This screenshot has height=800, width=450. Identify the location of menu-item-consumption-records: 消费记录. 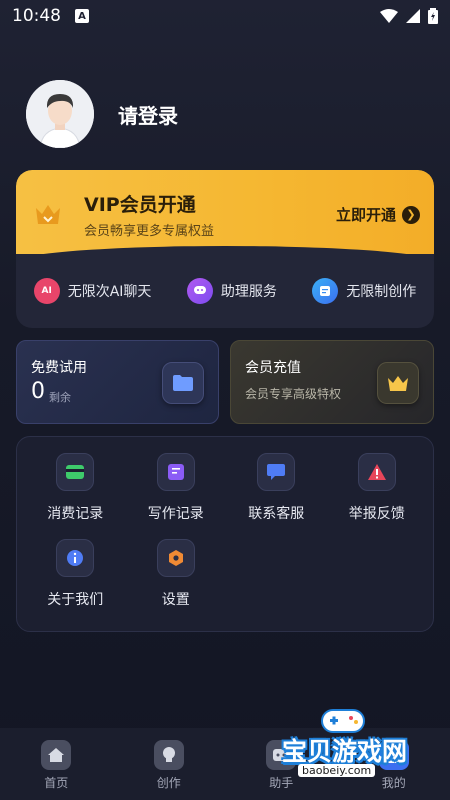
(75, 488).